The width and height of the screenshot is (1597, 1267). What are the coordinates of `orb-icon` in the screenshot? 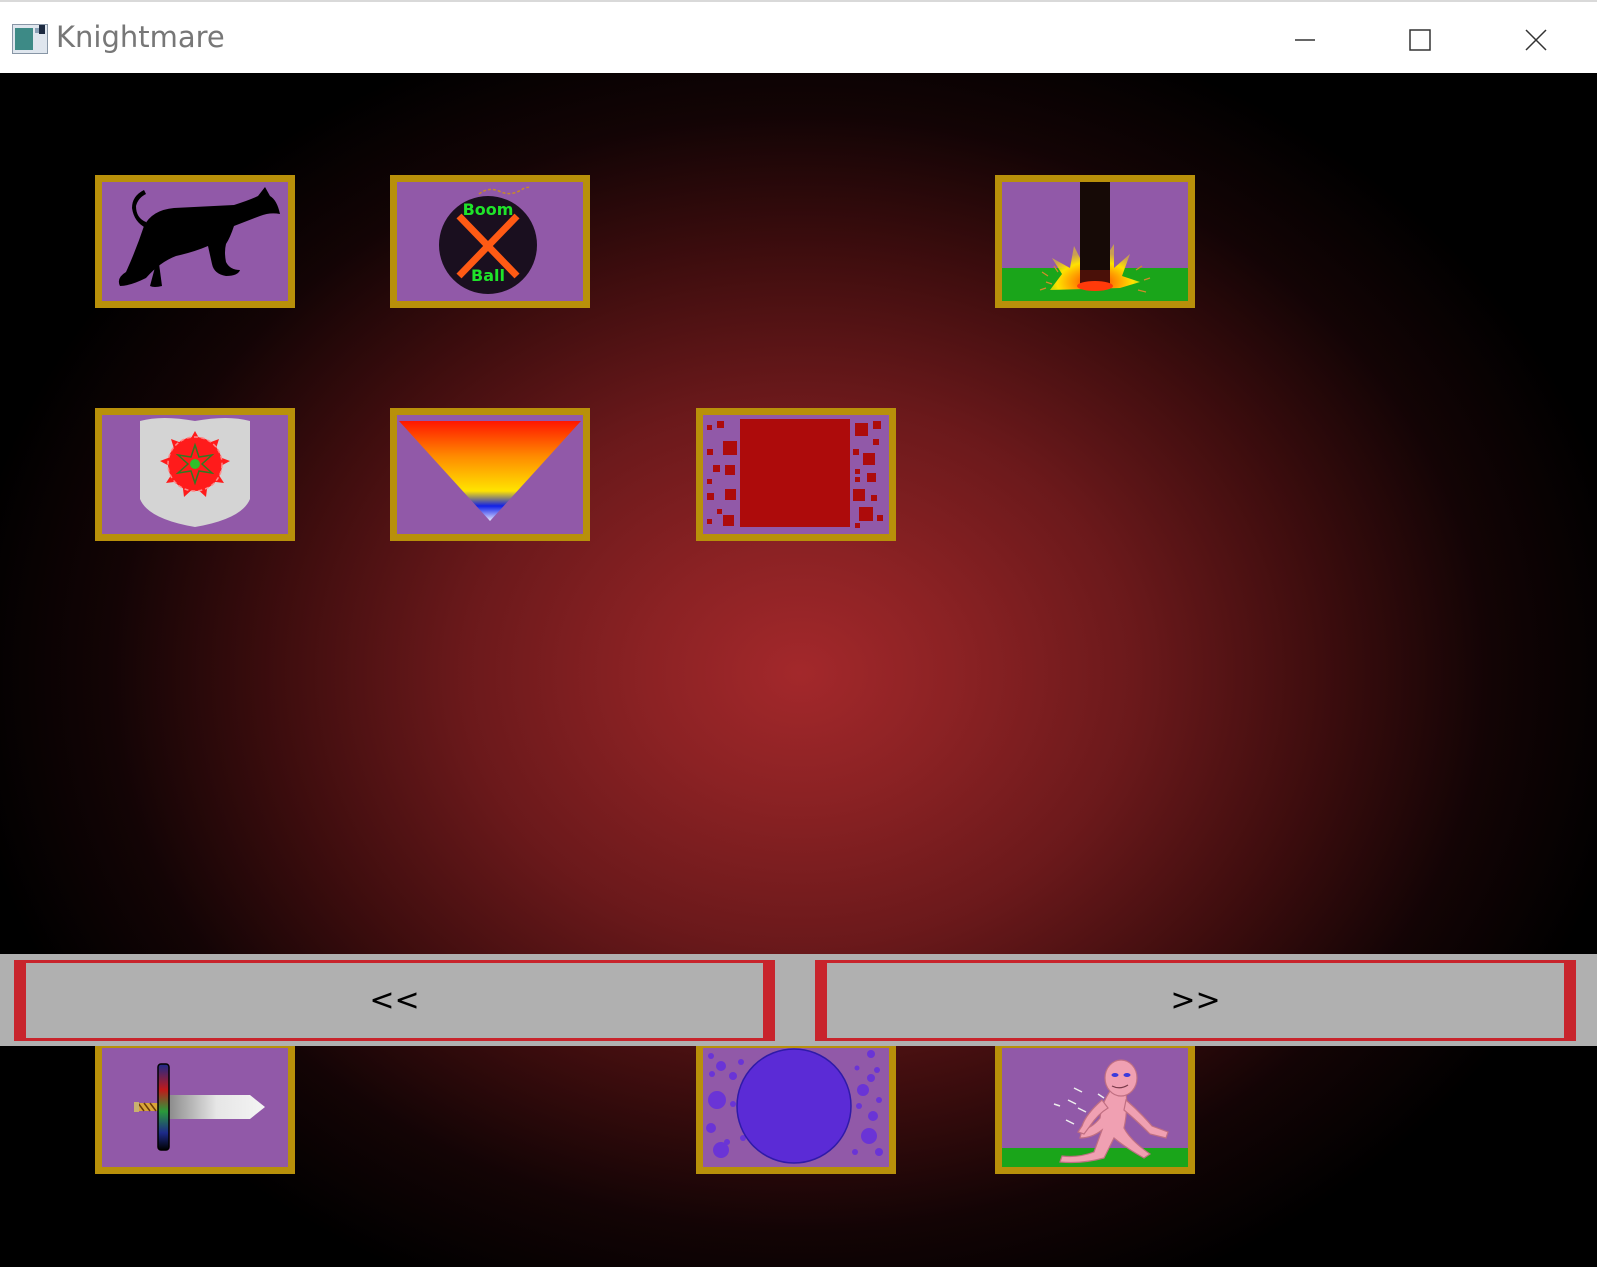 It's located at (794, 1106).